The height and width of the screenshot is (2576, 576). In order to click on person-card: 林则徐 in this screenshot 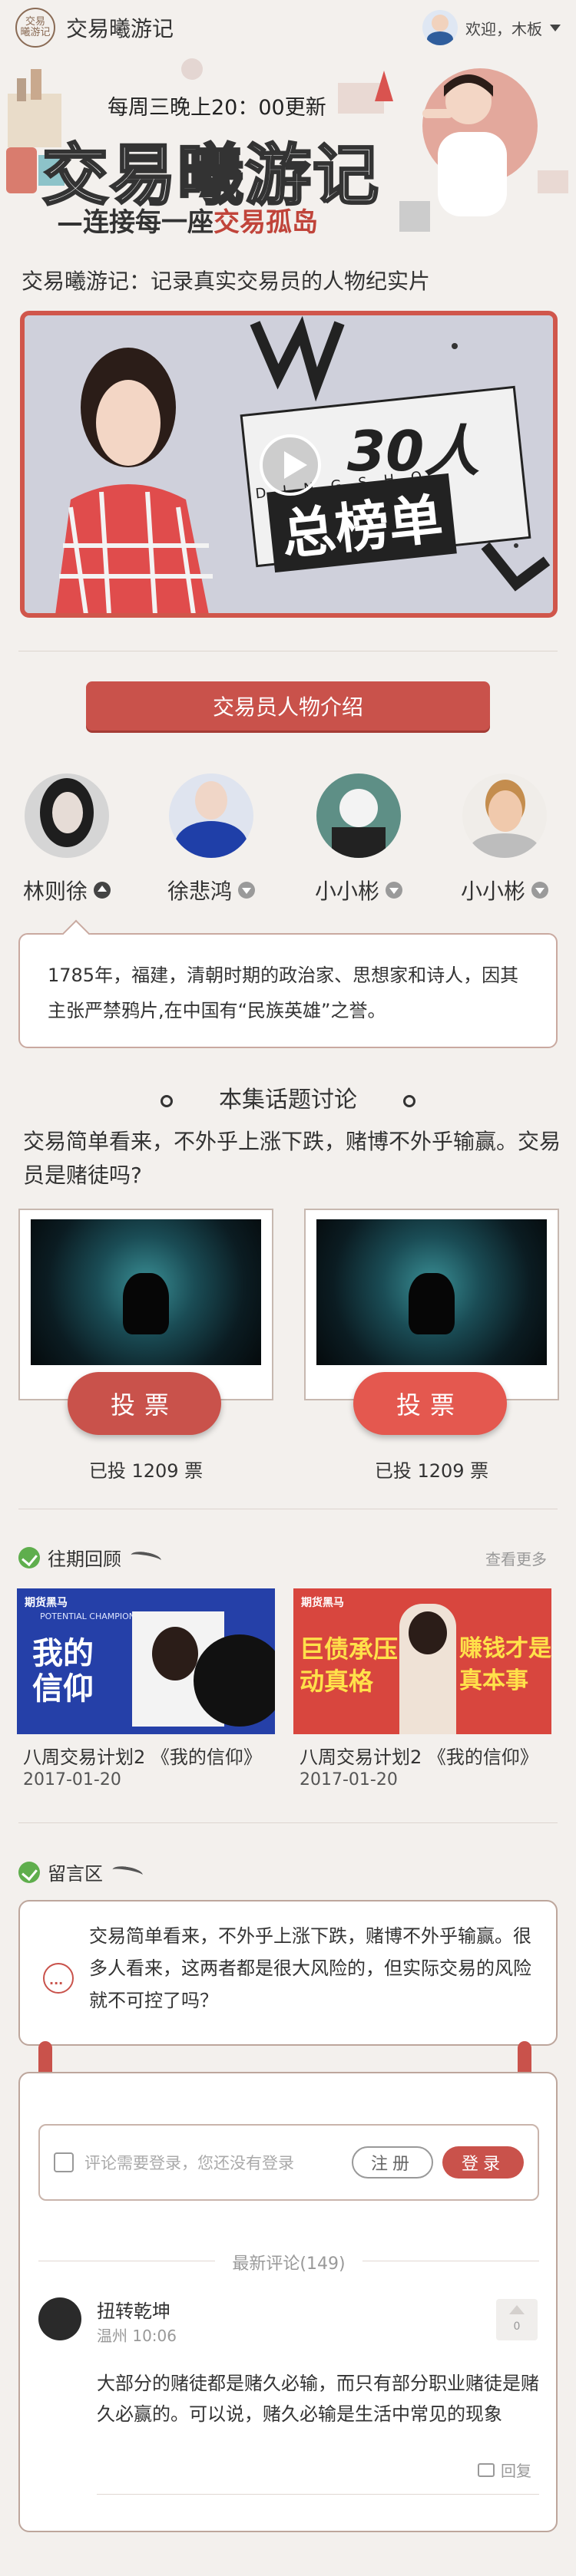, I will do `click(66, 839)`.